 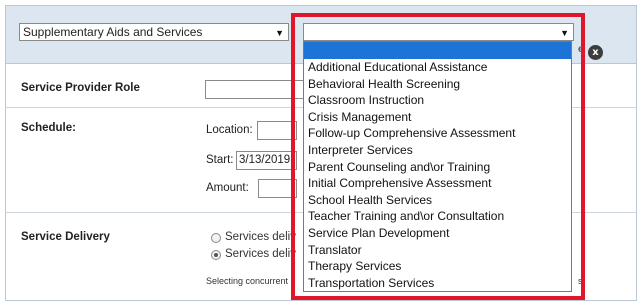 What do you see at coordinates (266, 160) in the screenshot?
I see `start-date-input: 3/13/2019` at bounding box center [266, 160].